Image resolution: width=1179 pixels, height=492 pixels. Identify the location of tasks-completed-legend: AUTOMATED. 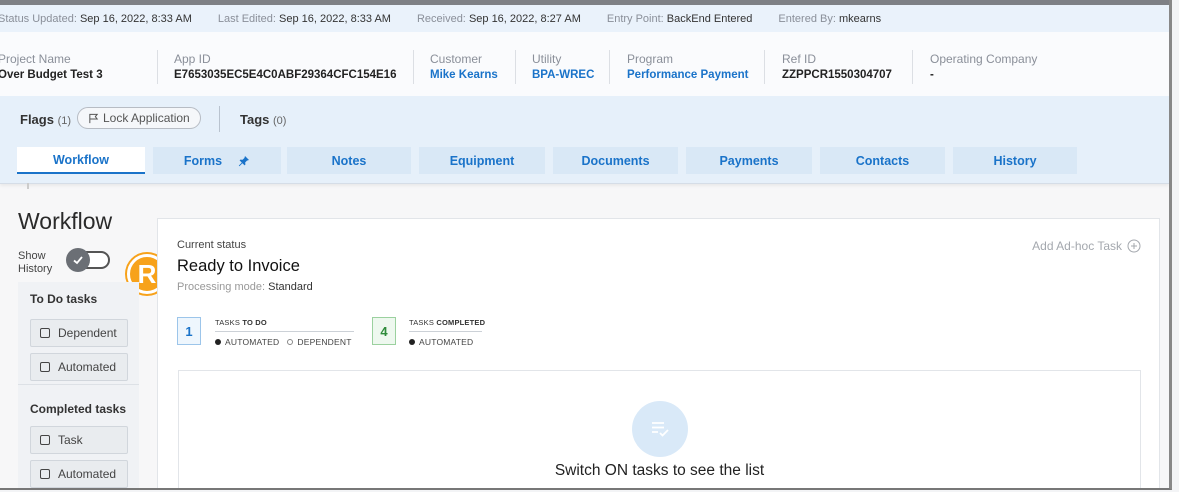
(441, 342).